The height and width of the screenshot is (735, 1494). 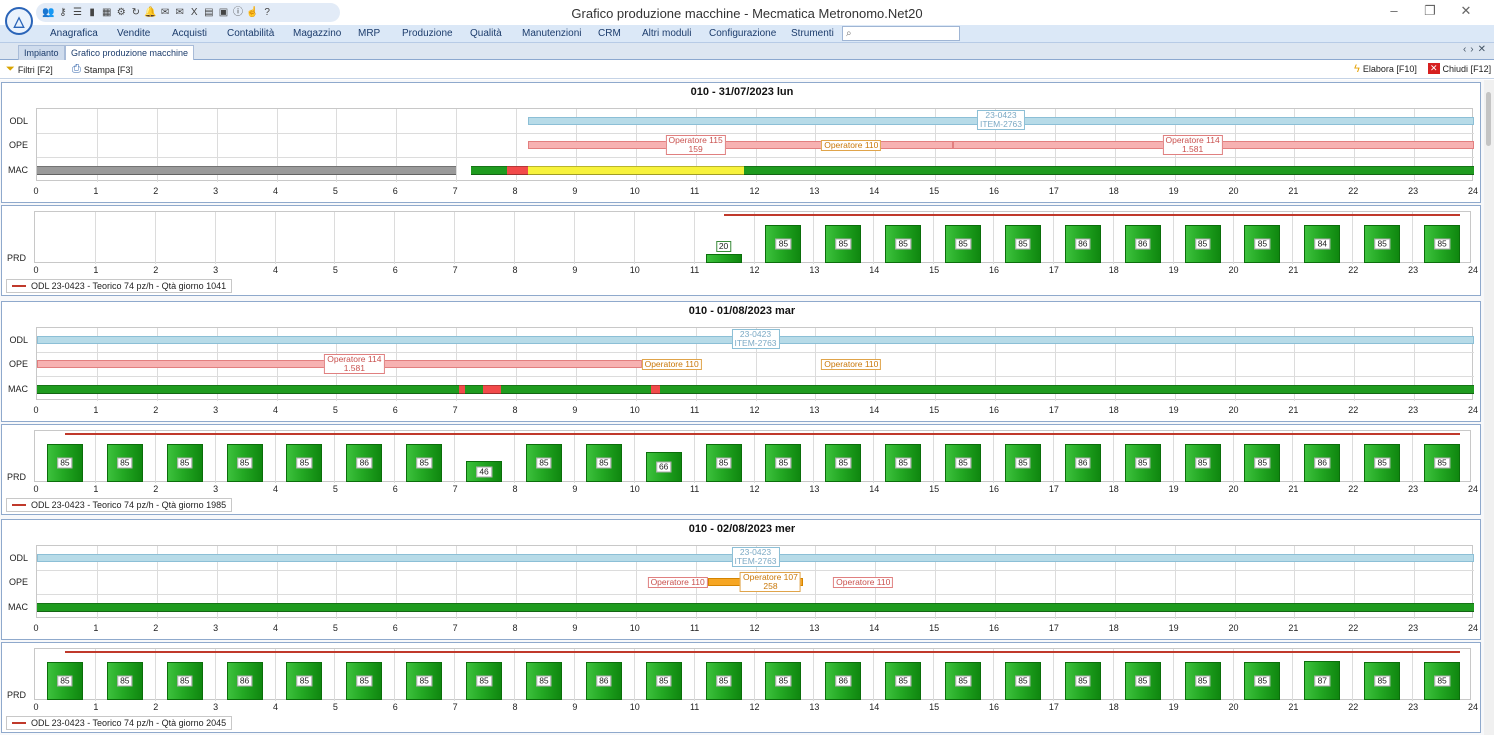 What do you see at coordinates (740, 145) in the screenshot?
I see `operator-bar` at bounding box center [740, 145].